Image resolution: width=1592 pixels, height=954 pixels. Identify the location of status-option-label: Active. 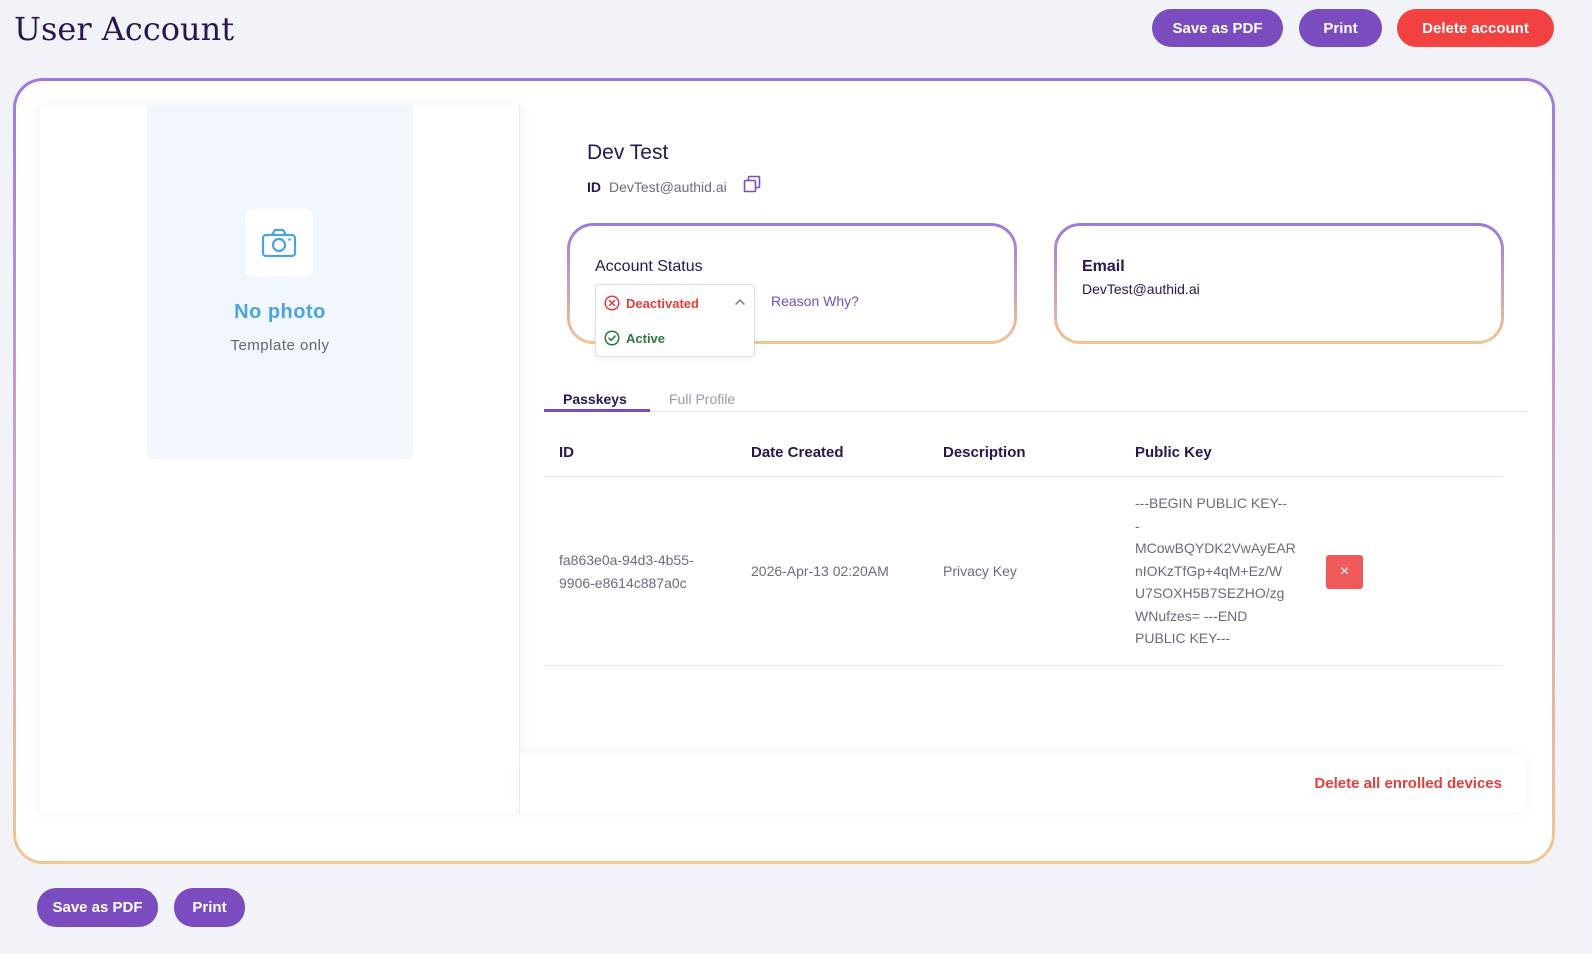
(646, 338).